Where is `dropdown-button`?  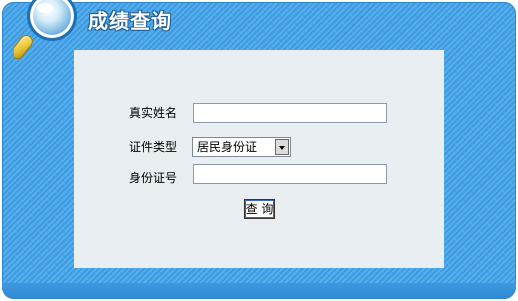
dropdown-button is located at coordinates (282, 147).